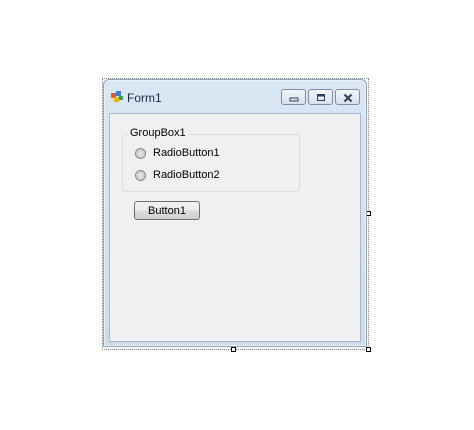 The width and height of the screenshot is (474, 430). I want to click on window-title: Form1, so click(144, 98).